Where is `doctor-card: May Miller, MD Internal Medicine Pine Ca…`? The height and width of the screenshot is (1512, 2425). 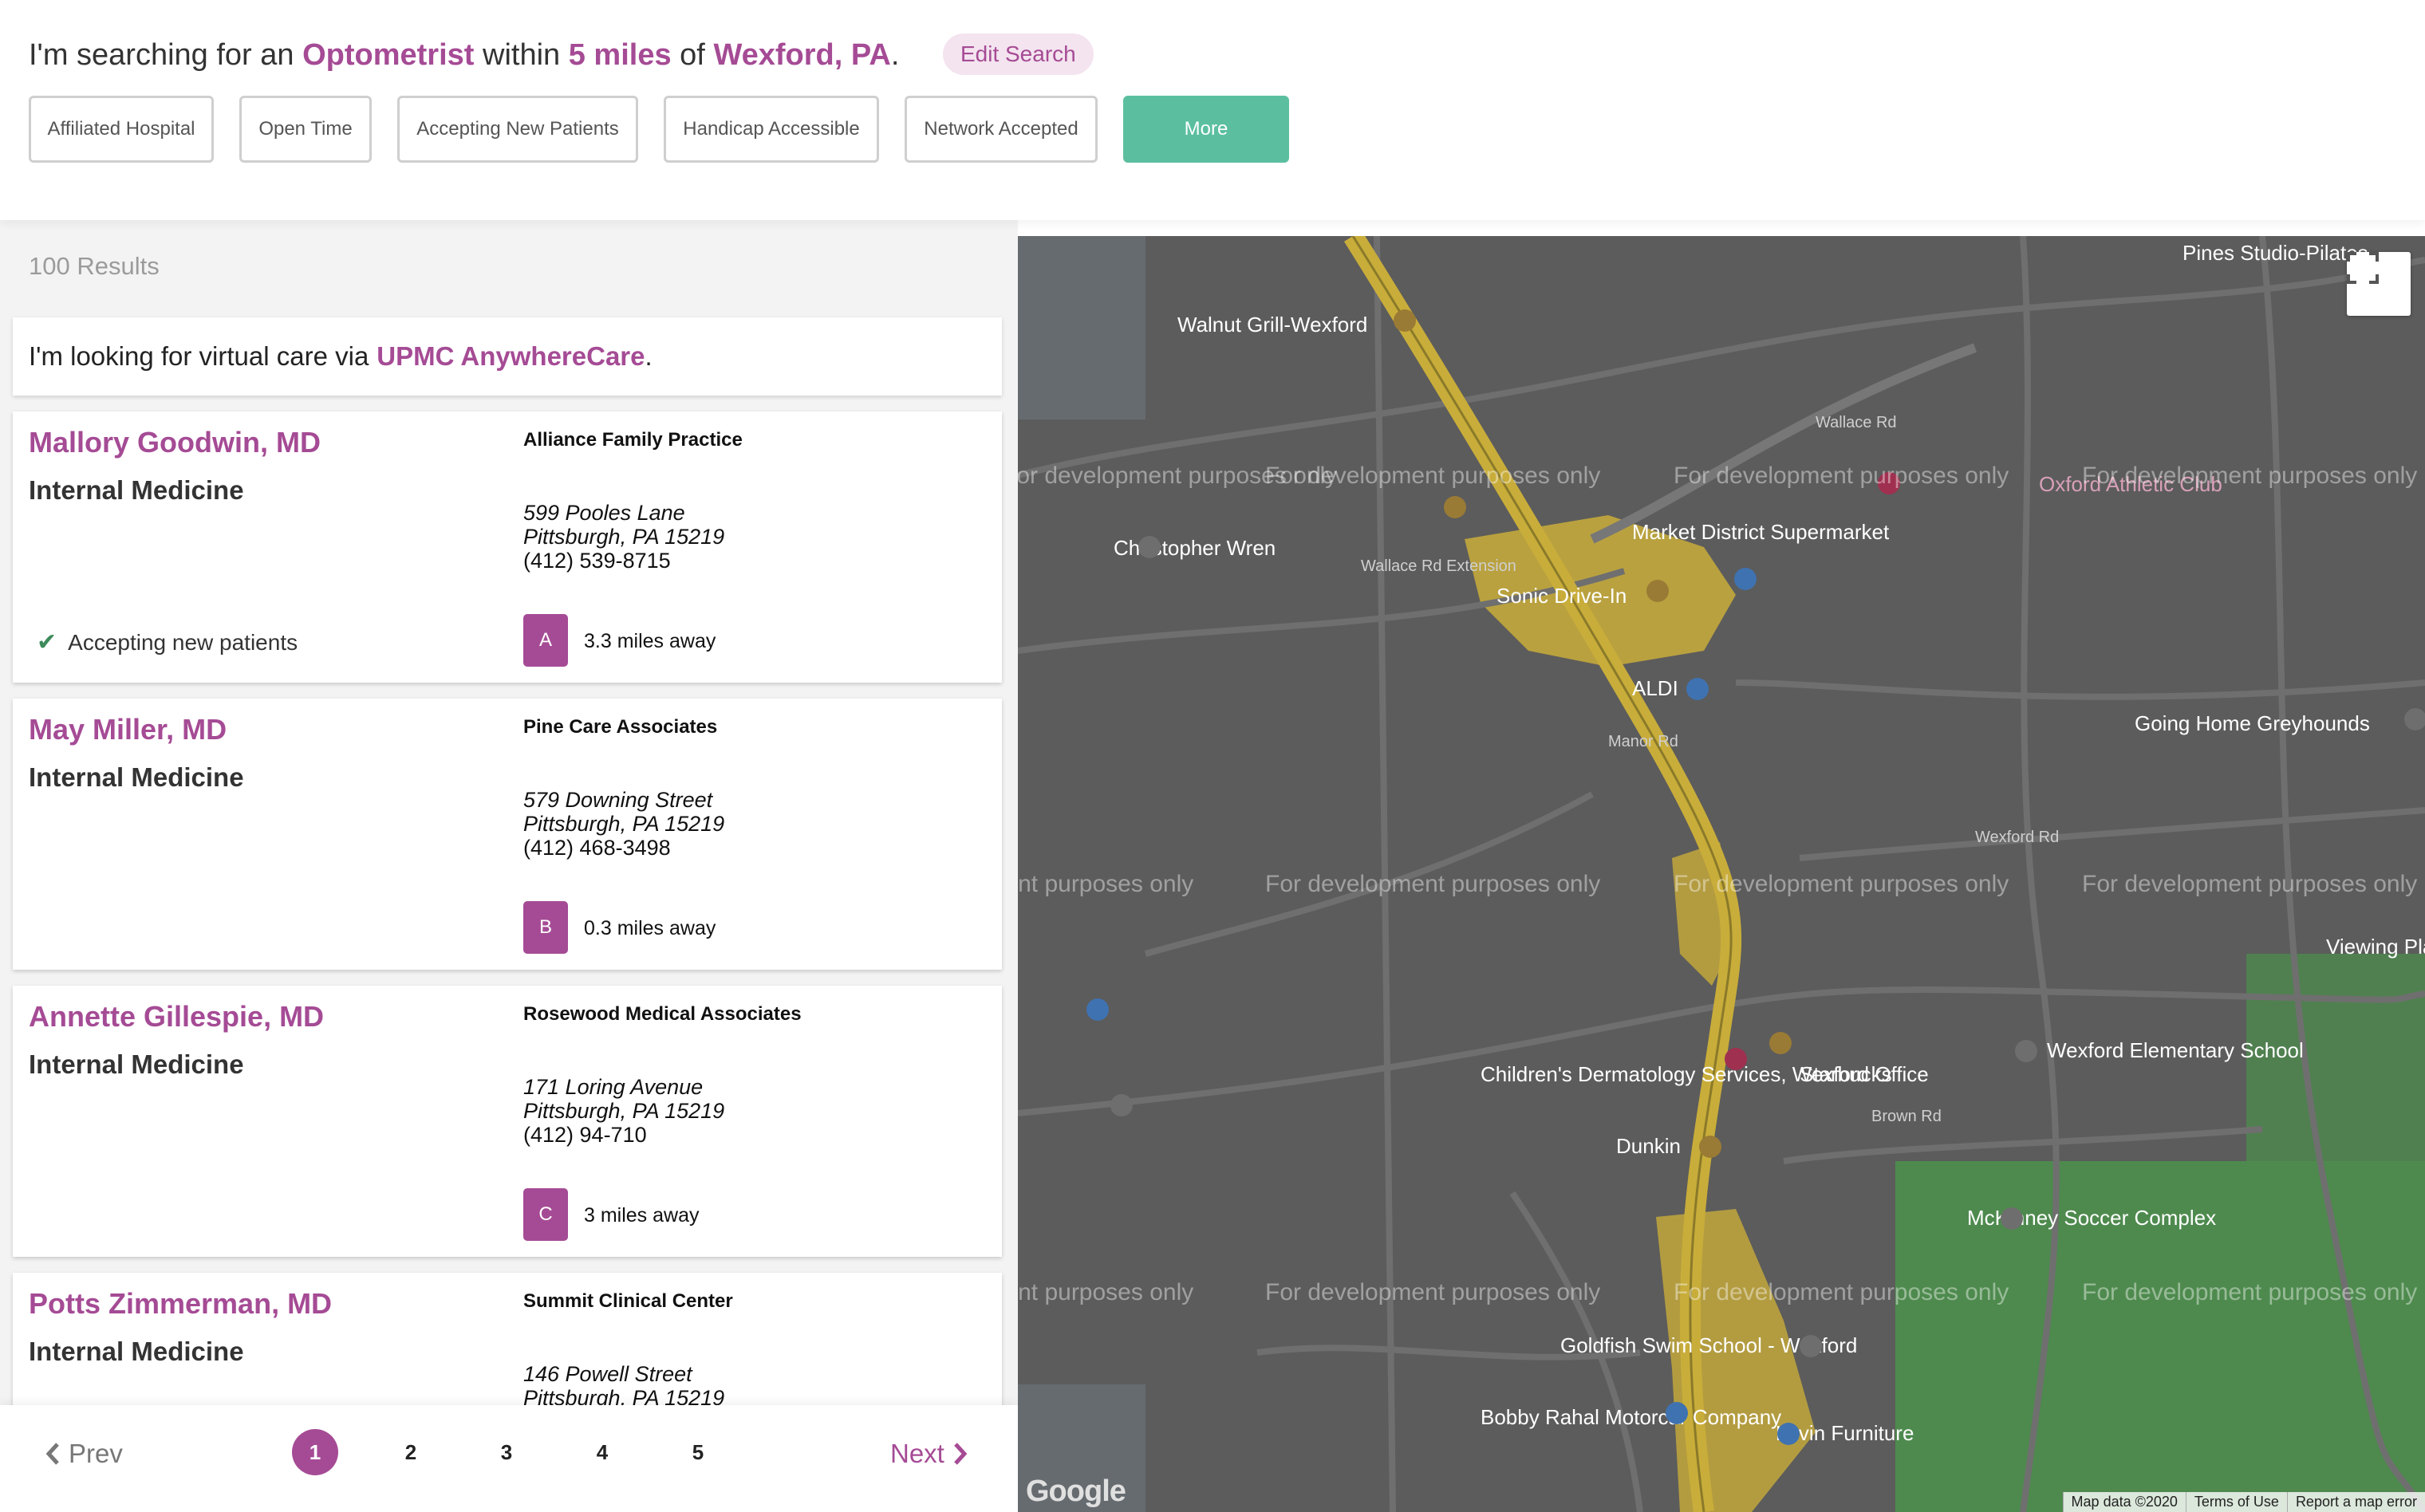
doctor-card: May Miller, MD Internal Medicine Pine Ca… is located at coordinates (507, 834).